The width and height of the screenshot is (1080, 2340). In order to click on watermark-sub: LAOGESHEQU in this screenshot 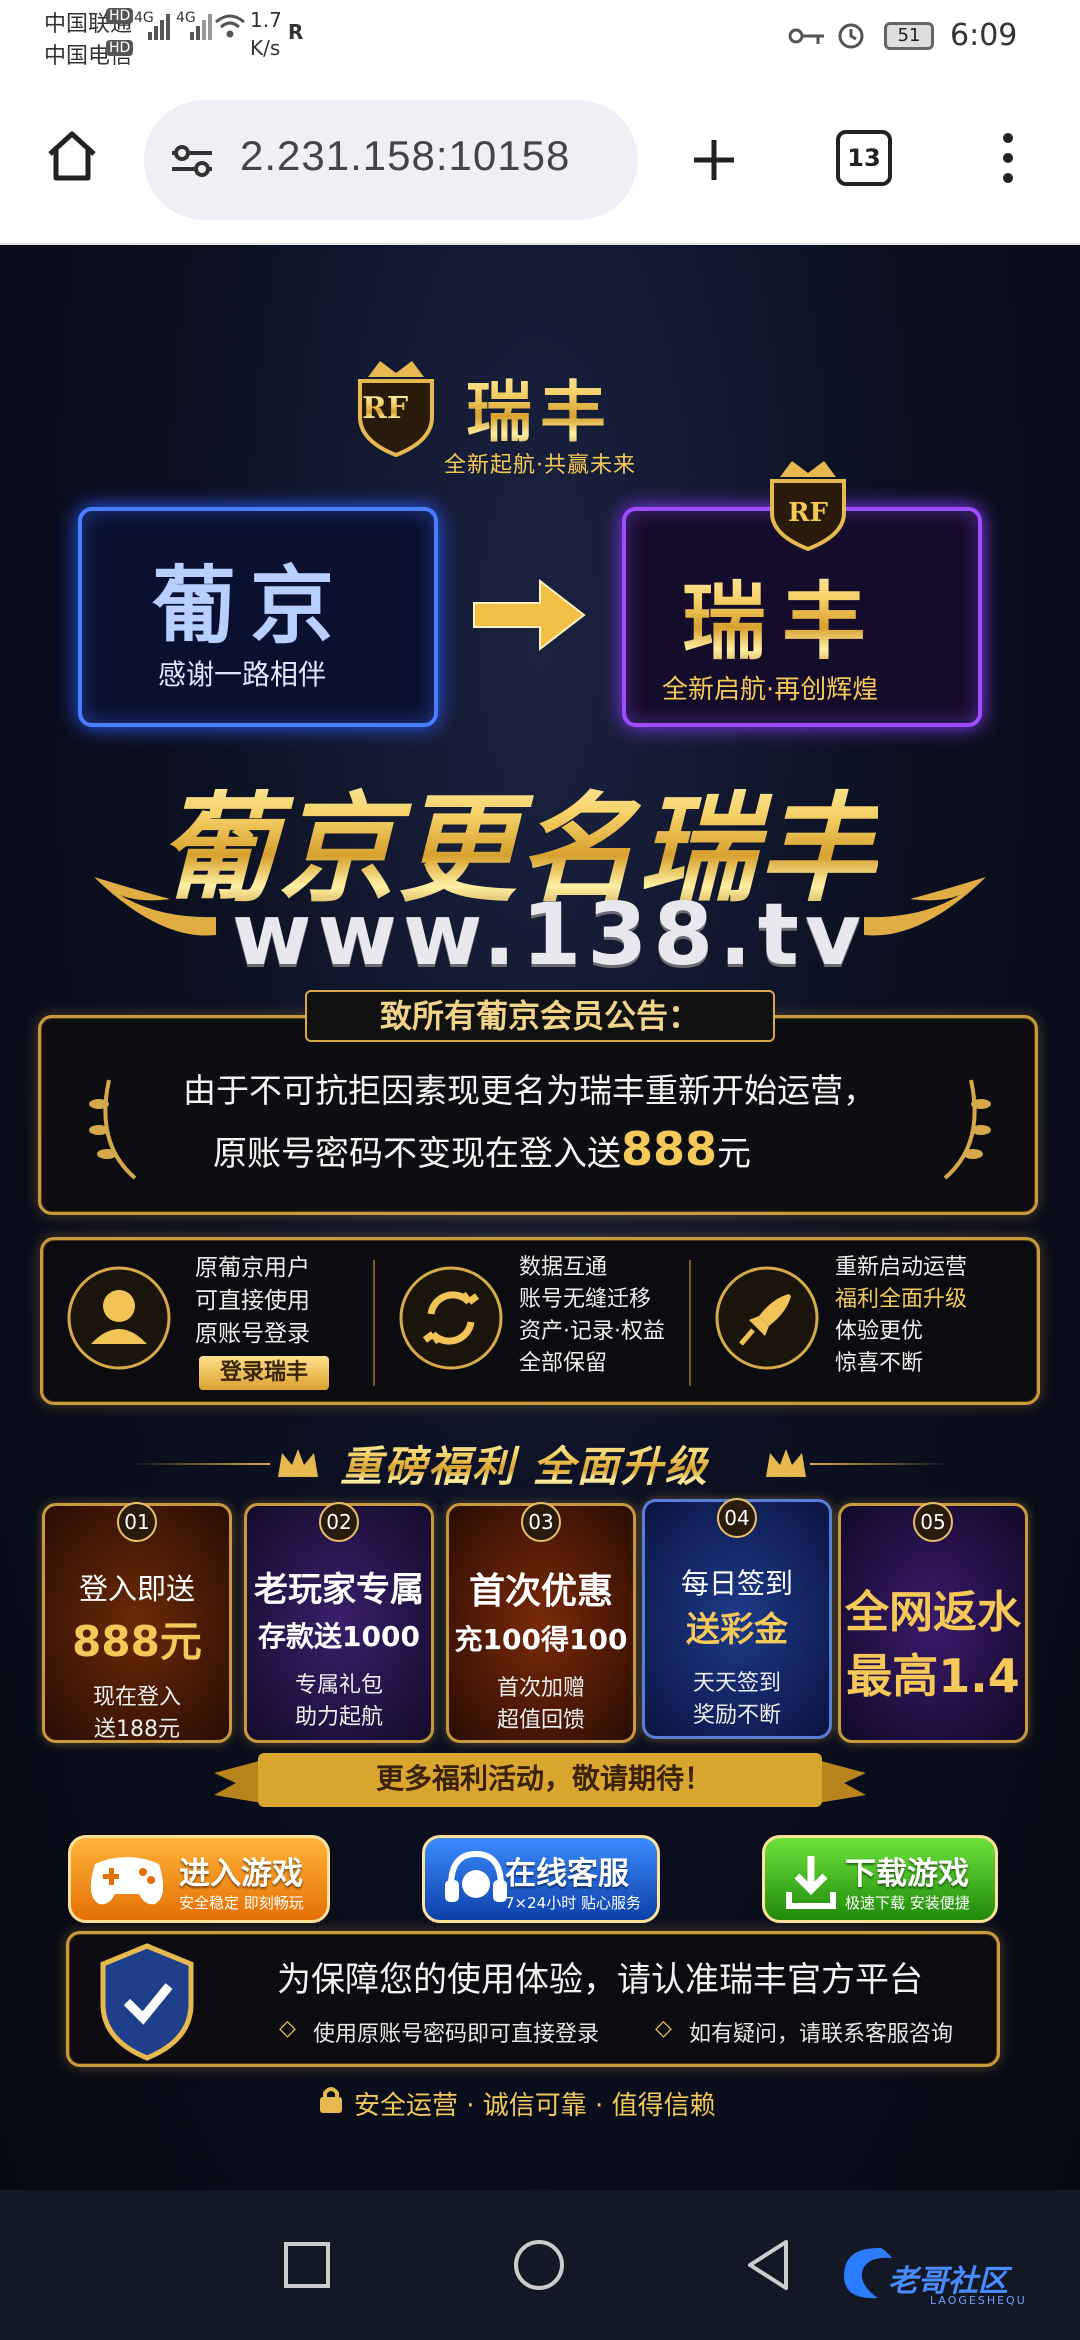, I will do `click(978, 2300)`.